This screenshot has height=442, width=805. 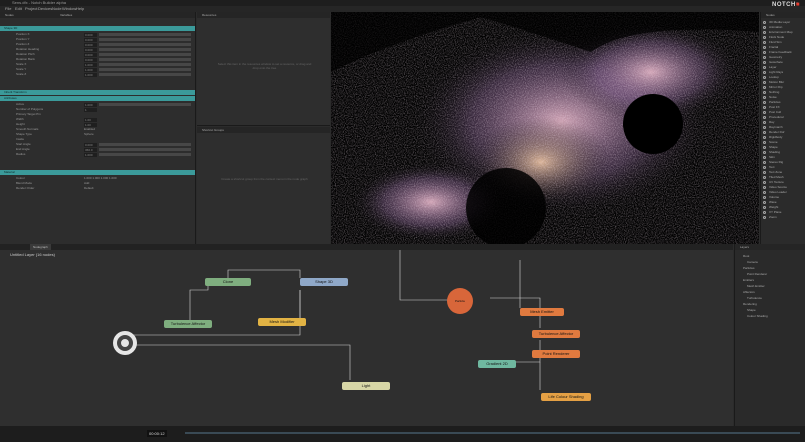 What do you see at coordinates (97, 92) in the screenshot?
I see `section-header: Inherit Transform` at bounding box center [97, 92].